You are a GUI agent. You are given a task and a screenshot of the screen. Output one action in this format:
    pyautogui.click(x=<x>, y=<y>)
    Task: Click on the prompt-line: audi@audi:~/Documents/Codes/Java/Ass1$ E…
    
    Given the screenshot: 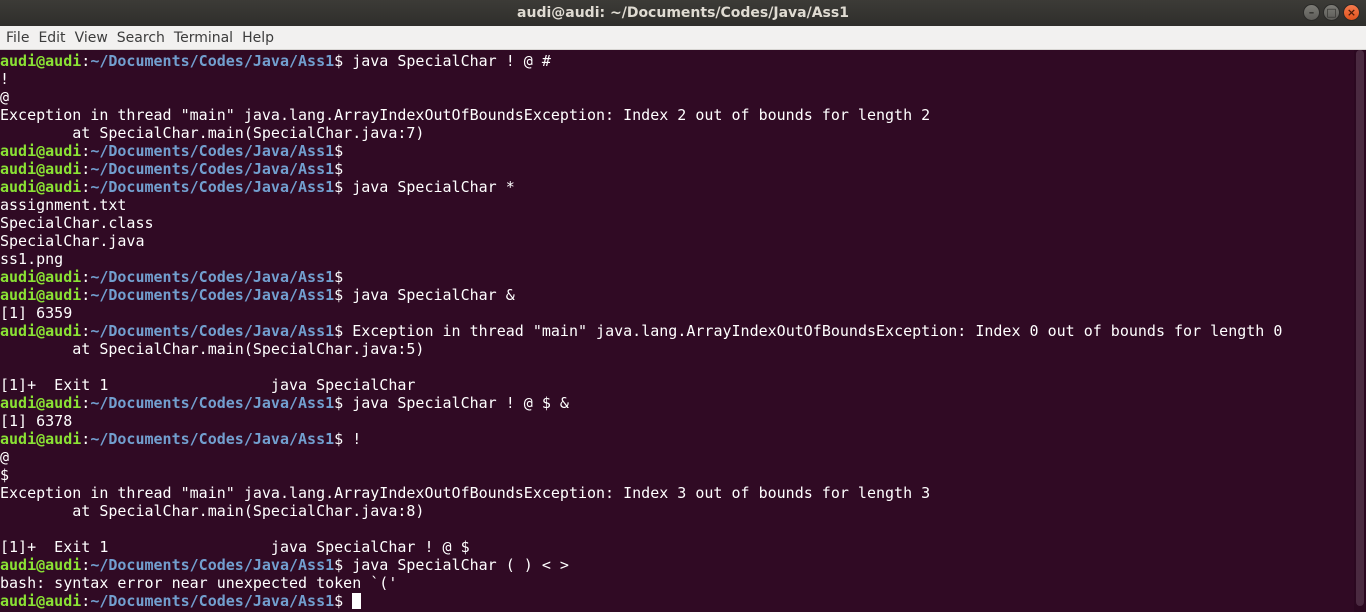 What is the action you would take?
    pyautogui.click(x=677, y=331)
    